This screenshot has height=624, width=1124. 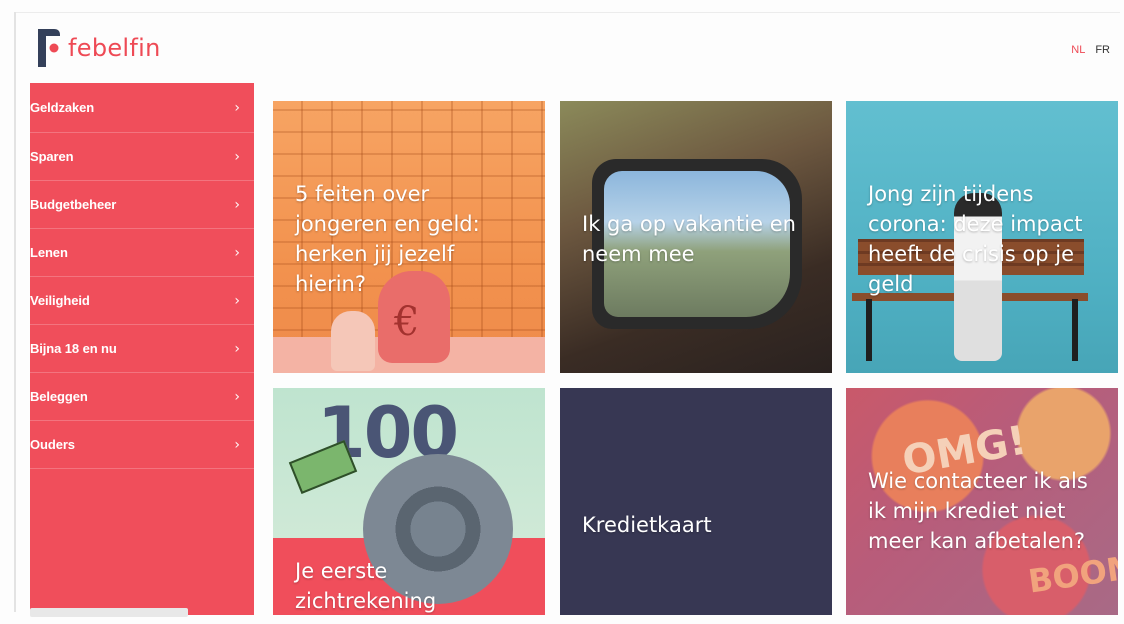 What do you see at coordinates (59, 396) in the screenshot?
I see `sidebar-item-label: Beleggen` at bounding box center [59, 396].